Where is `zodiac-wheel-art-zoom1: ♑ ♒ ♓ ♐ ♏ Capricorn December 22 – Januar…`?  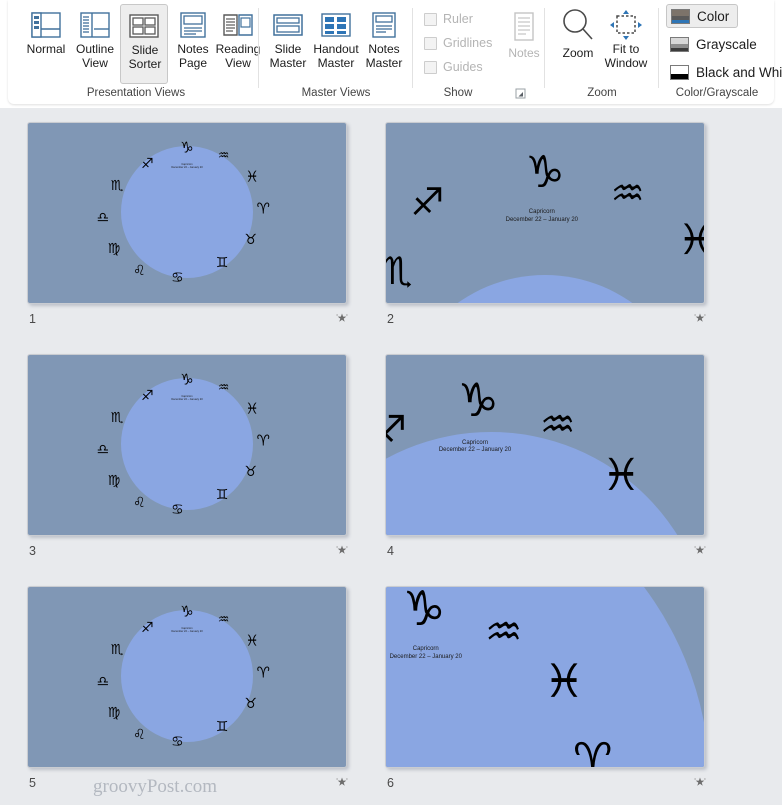 zodiac-wheel-art-zoom1: ♑ ♒ ♓ ♐ ♏ Capricorn December 22 – Januar… is located at coordinates (545, 213).